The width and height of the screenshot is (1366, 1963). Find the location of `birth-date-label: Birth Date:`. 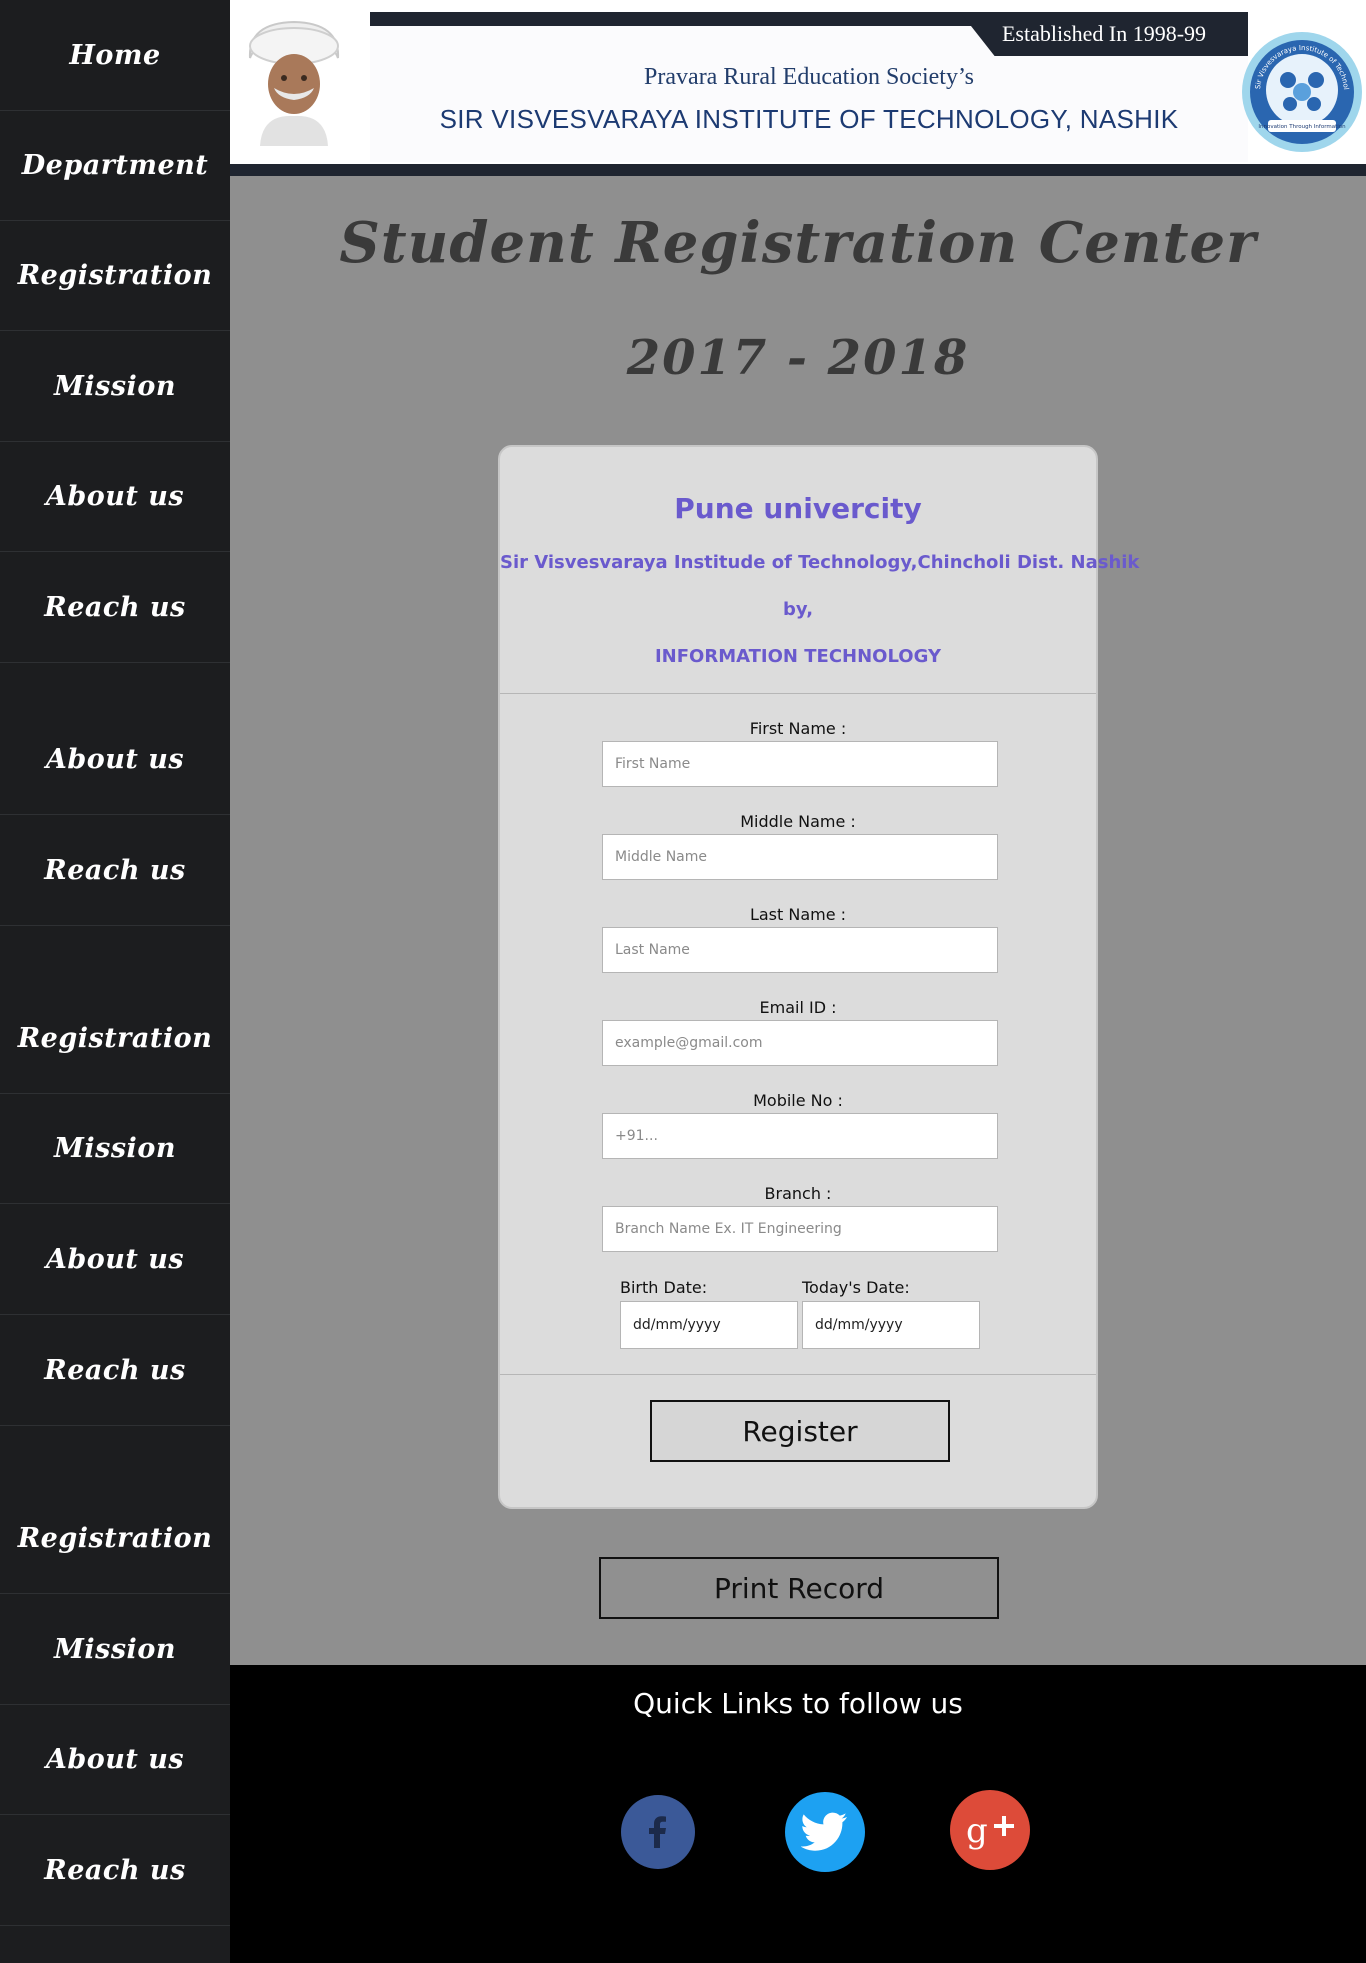

birth-date-label: Birth Date: is located at coordinates (664, 1287).